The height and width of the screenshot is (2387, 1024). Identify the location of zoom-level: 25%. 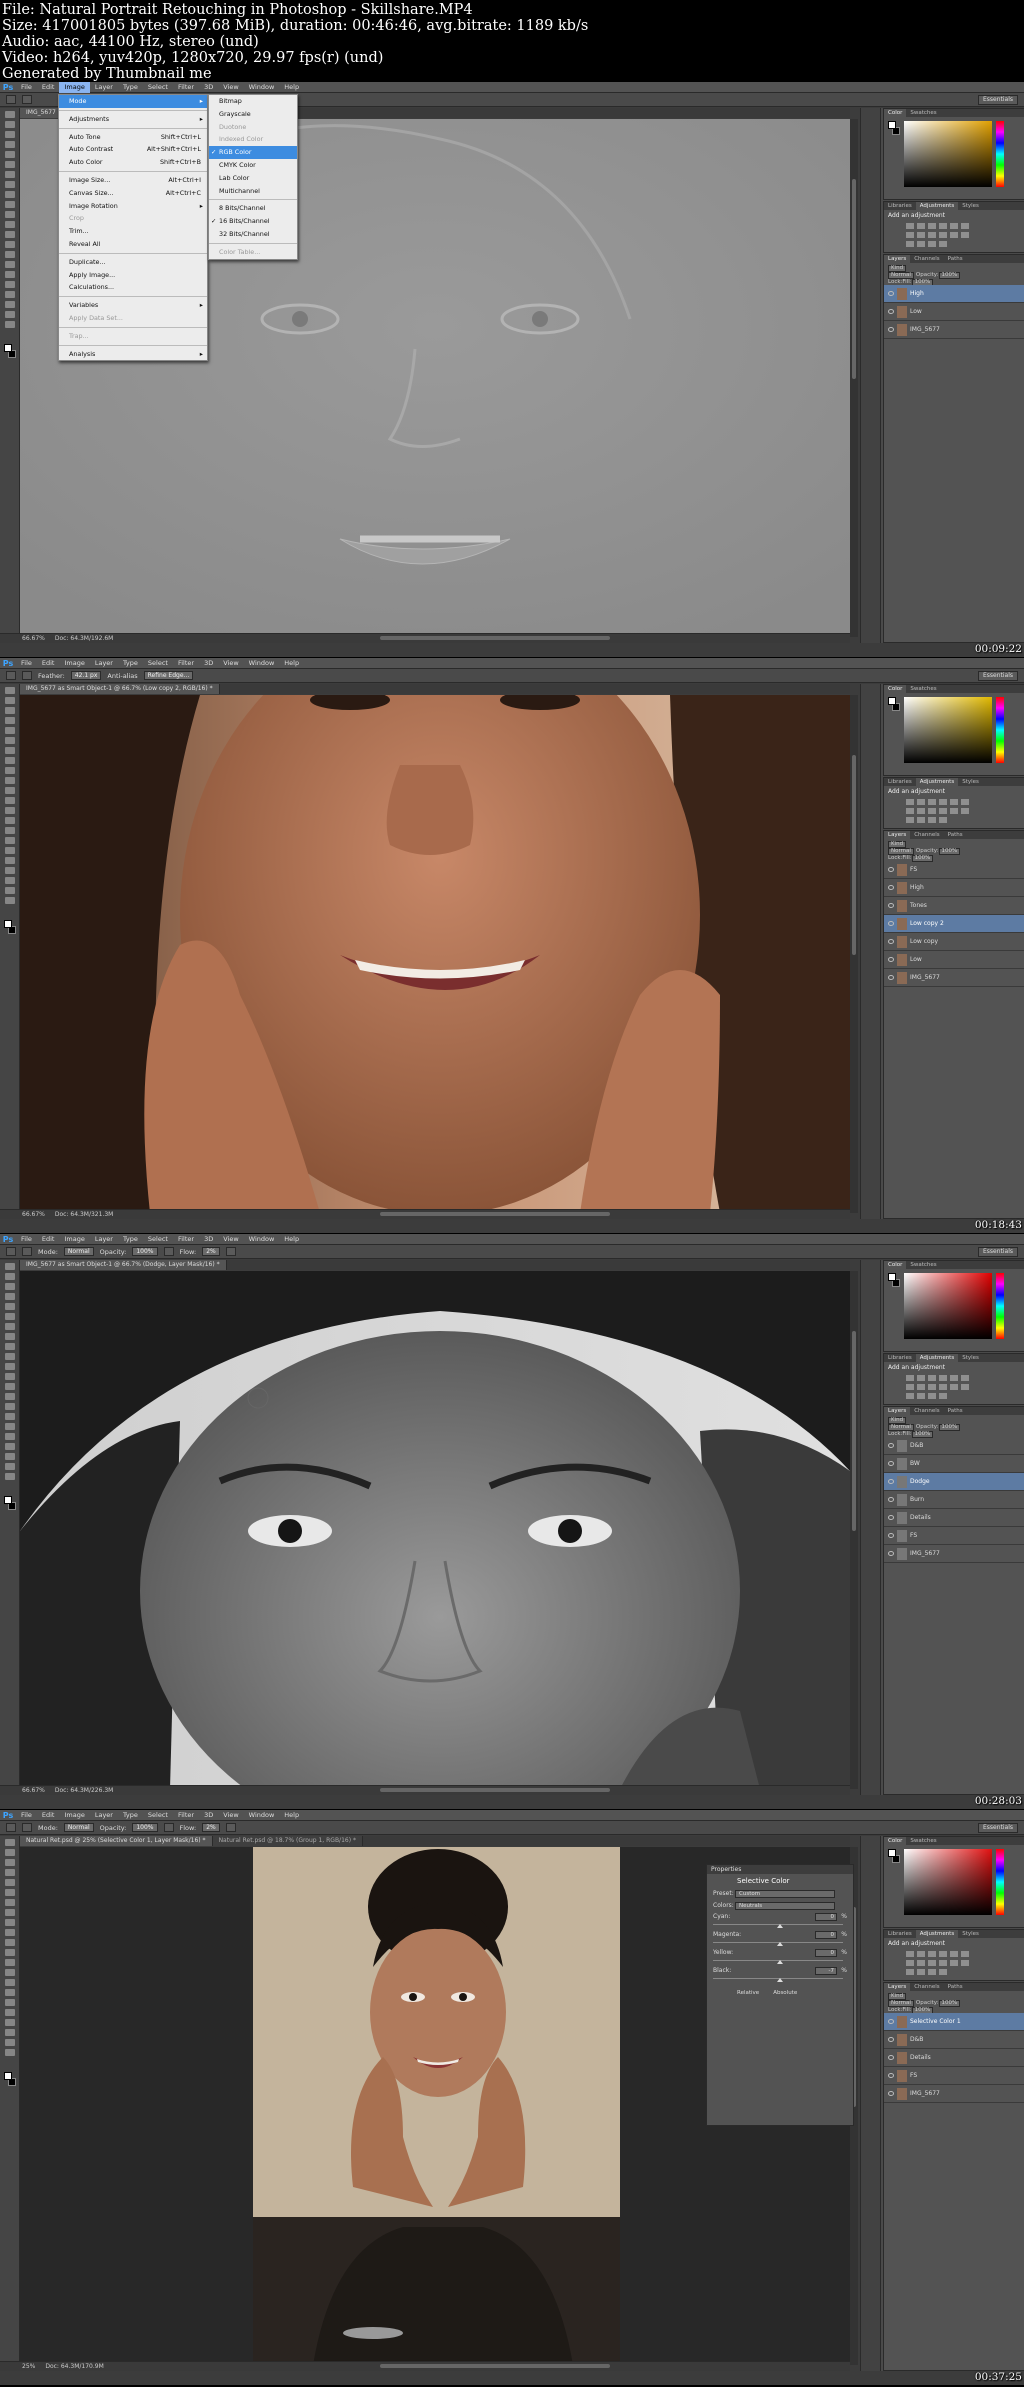
(28, 2366).